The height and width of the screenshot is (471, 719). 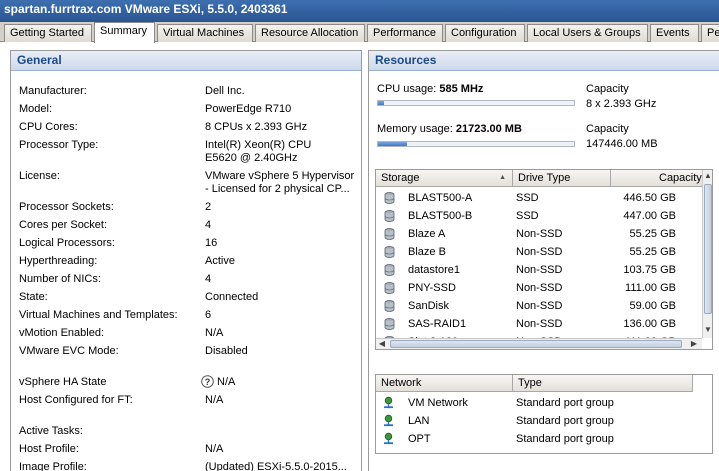 I want to click on tab-performance: Performance, so click(x=405, y=33).